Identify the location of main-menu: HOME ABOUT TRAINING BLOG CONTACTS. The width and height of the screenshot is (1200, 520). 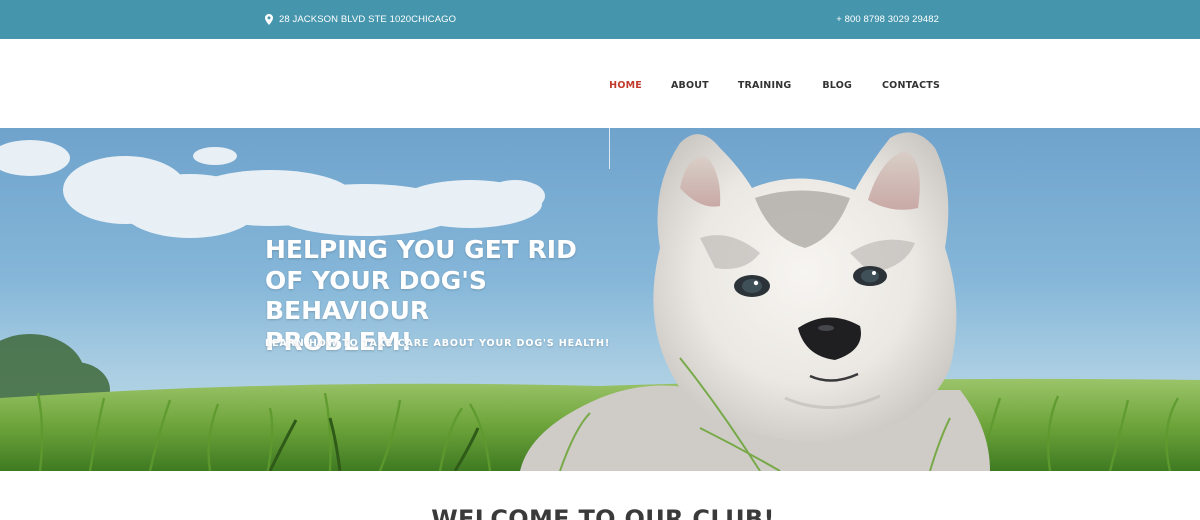
(774, 85).